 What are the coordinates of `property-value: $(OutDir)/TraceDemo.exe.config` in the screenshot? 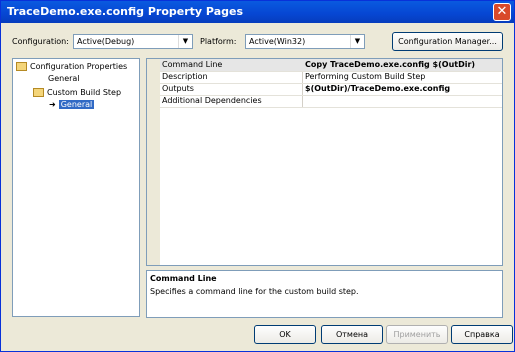 It's located at (377, 88).